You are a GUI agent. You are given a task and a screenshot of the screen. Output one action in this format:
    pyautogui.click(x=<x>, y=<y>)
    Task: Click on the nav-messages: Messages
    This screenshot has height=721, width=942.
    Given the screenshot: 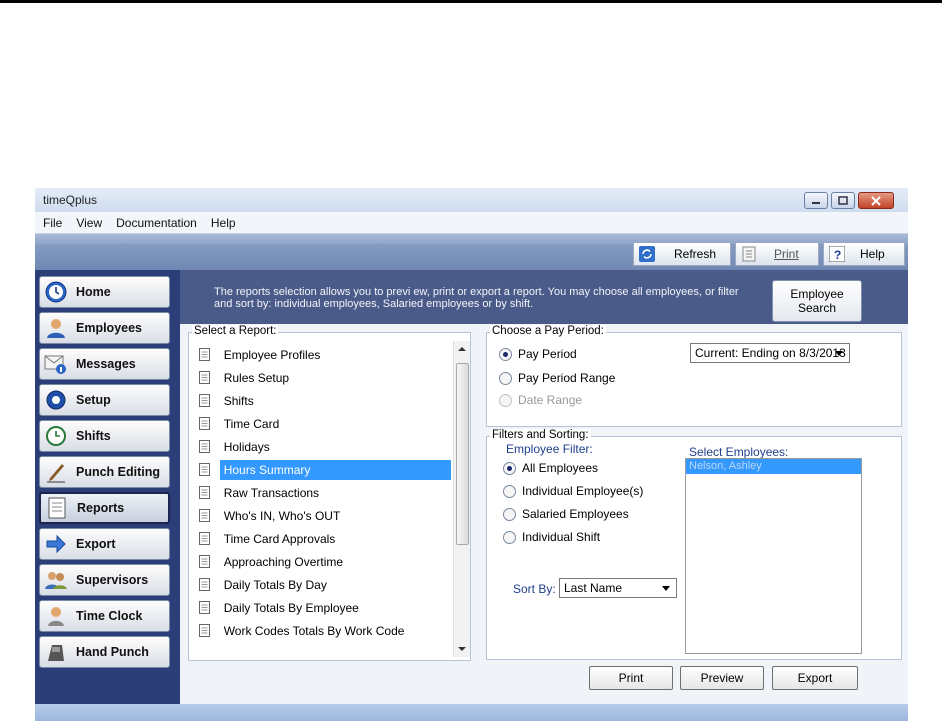 What is the action you would take?
    pyautogui.click(x=104, y=364)
    